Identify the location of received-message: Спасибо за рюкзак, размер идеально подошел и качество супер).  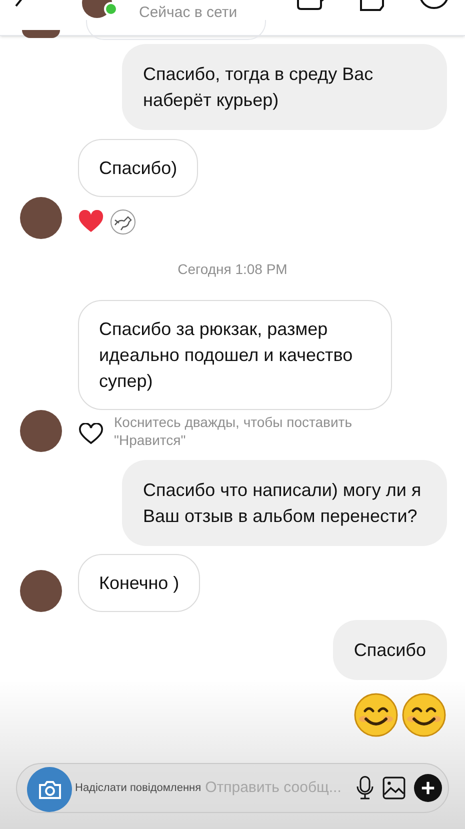
(235, 355).